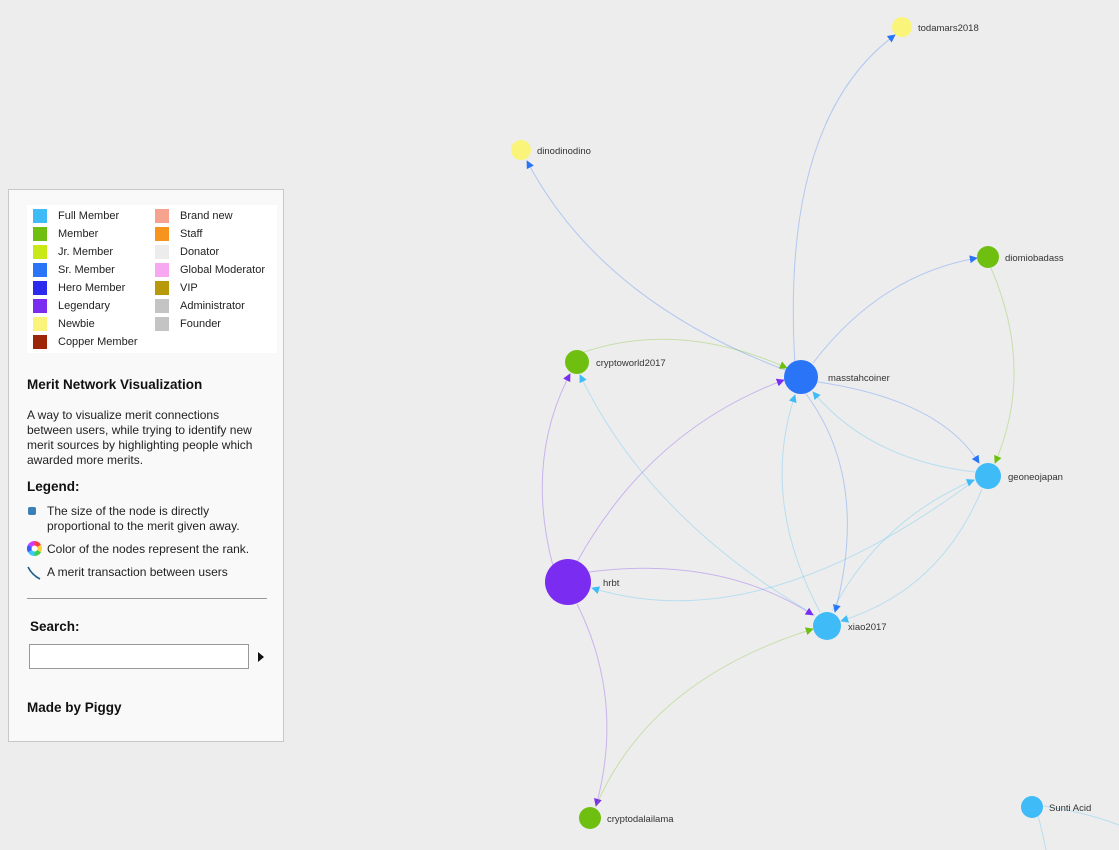  I want to click on node-circle-hrbt, so click(568, 582).